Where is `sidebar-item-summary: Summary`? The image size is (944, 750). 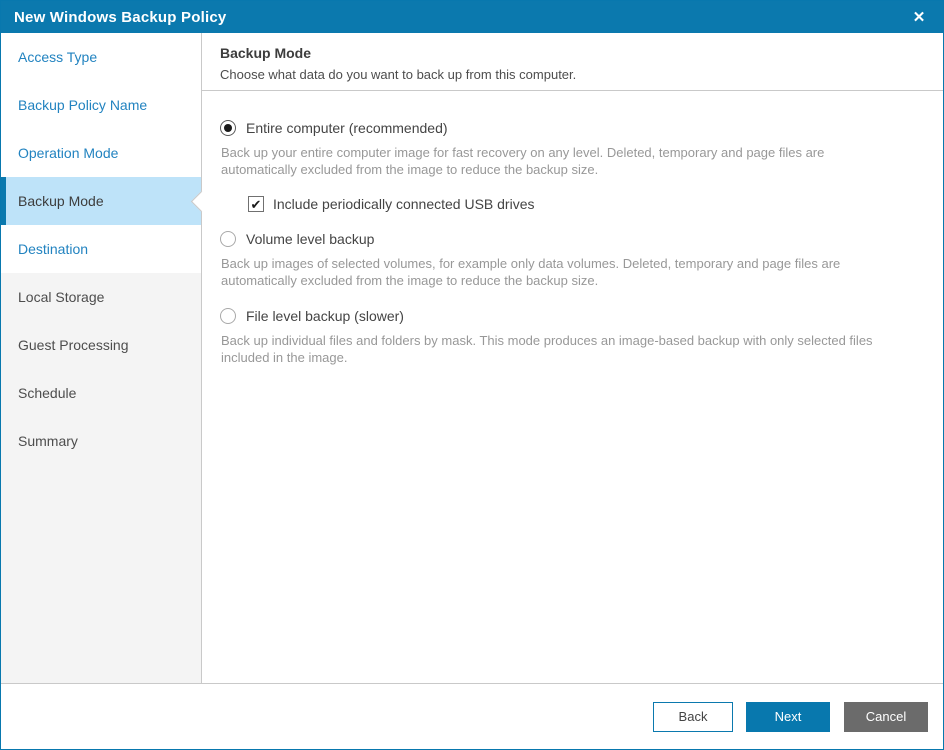 sidebar-item-summary: Summary is located at coordinates (48, 441).